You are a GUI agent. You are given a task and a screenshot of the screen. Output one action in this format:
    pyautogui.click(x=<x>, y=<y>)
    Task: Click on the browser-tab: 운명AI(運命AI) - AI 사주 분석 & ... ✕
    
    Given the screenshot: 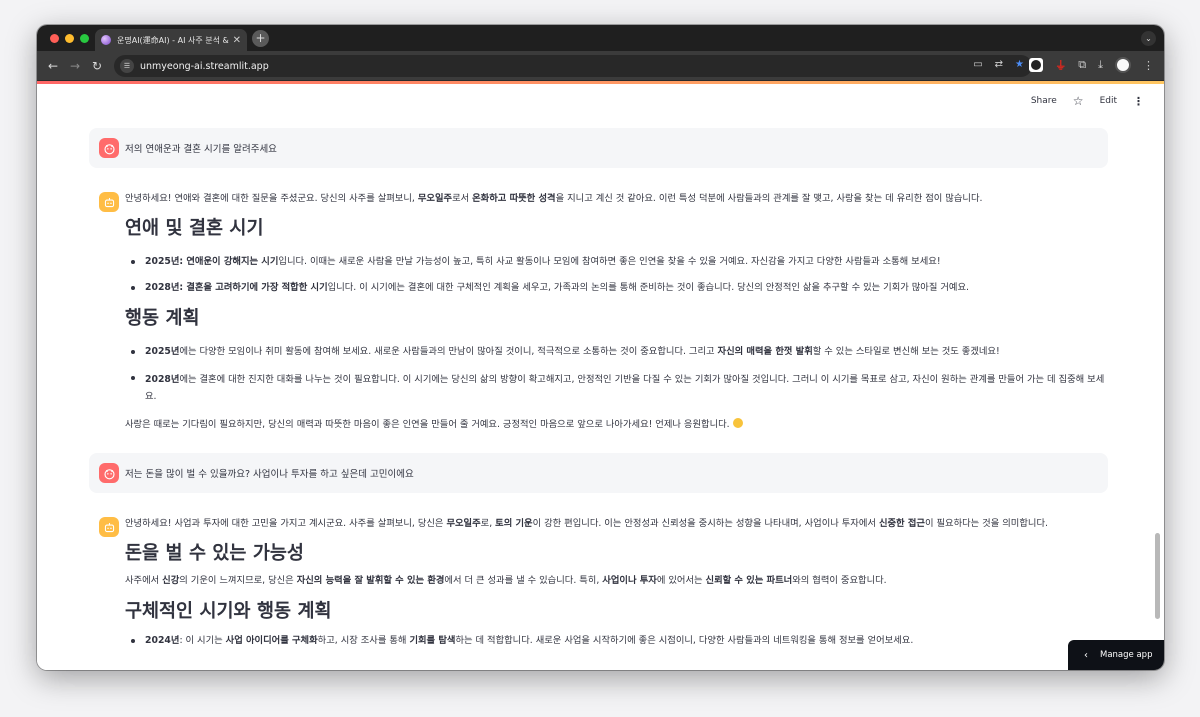 What is the action you would take?
    pyautogui.click(x=171, y=40)
    